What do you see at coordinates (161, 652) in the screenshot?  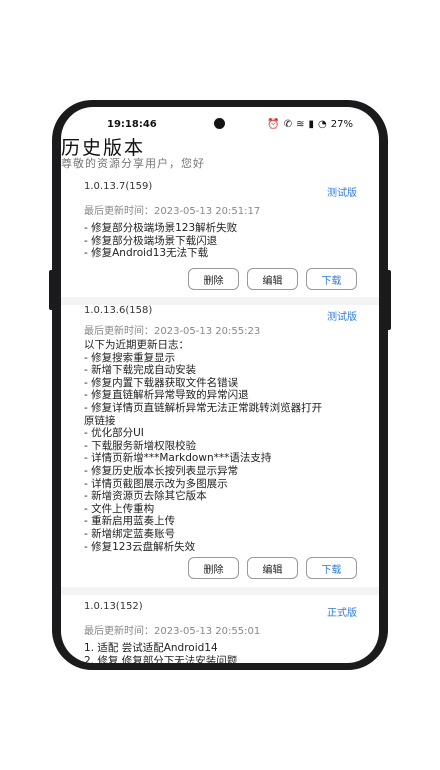 I see `release-notes: 1. 适配 尝试适配Android14 2. 修复 修复部分下无法安装问题` at bounding box center [161, 652].